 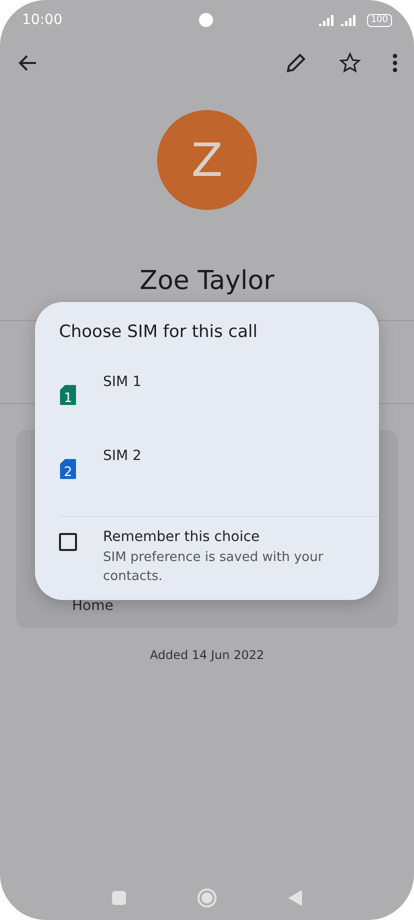 What do you see at coordinates (207, 160) in the screenshot?
I see `contact-avatar: Z` at bounding box center [207, 160].